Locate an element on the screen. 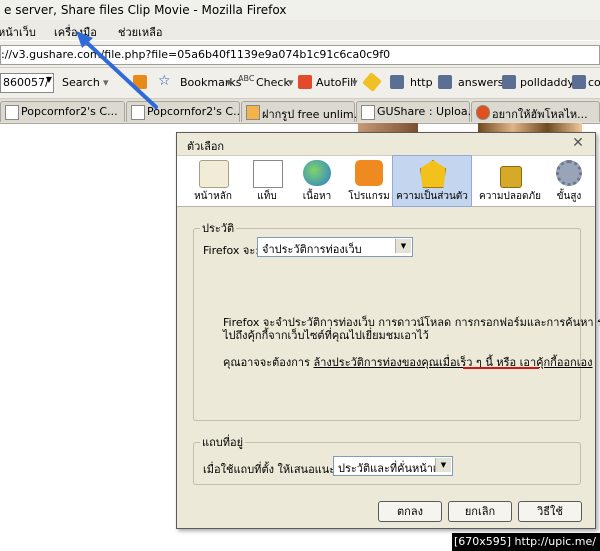 The width and height of the screenshot is (600, 551). pane-label: เนื้อหา is located at coordinates (317, 196).